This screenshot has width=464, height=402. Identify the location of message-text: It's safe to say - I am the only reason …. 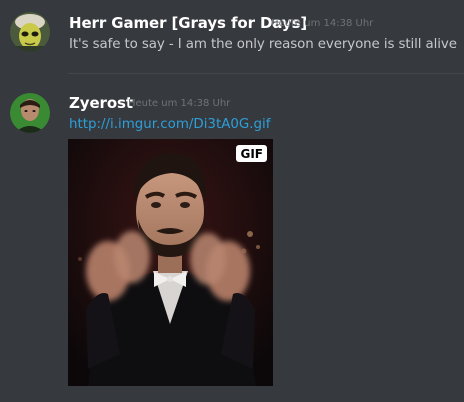
(263, 44).